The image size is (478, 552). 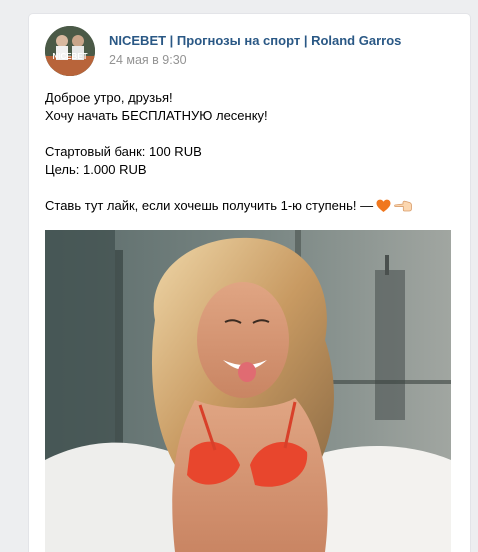 I want to click on community-avatar: NICEBET, so click(x=70, y=51).